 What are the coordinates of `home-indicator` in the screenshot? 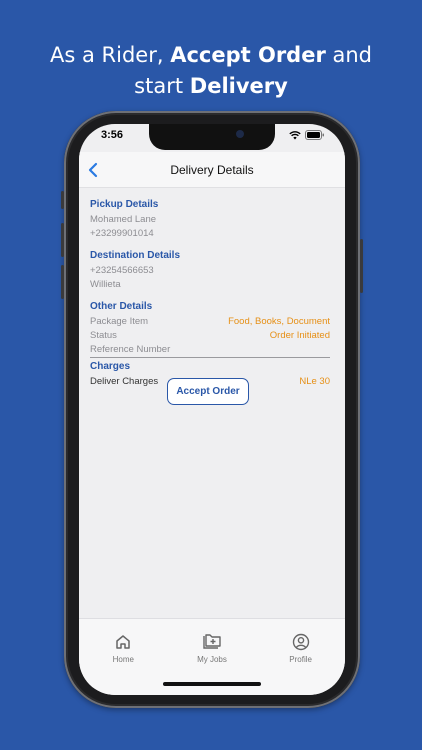 It's located at (212, 684).